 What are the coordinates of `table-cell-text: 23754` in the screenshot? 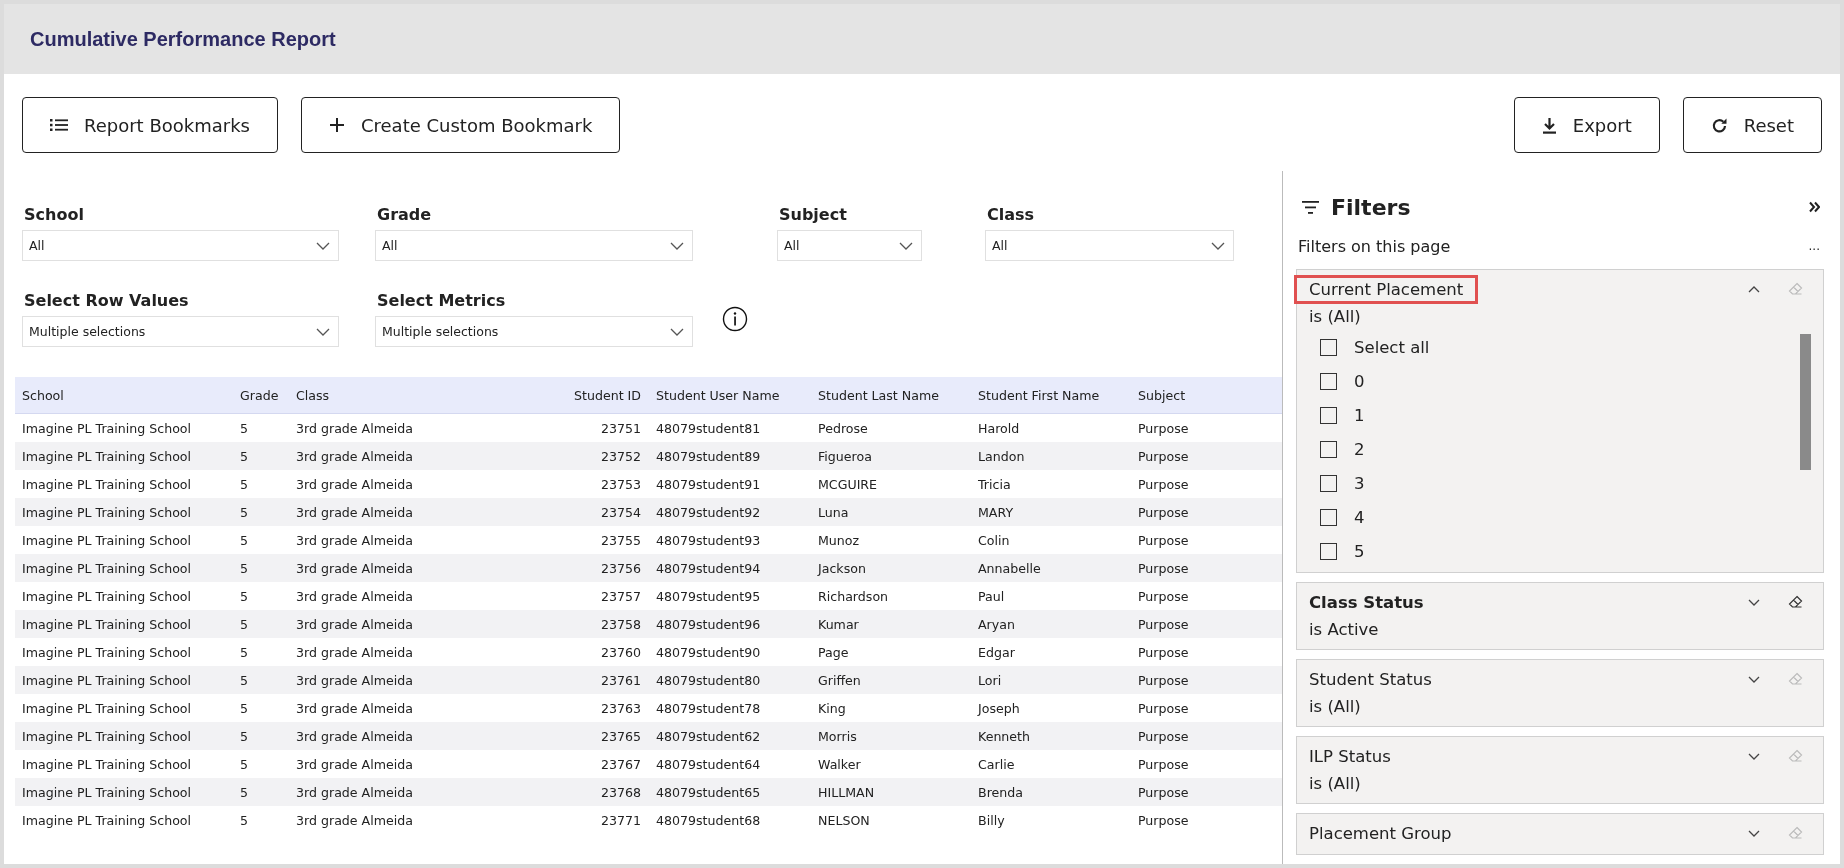 It's located at (620, 512).